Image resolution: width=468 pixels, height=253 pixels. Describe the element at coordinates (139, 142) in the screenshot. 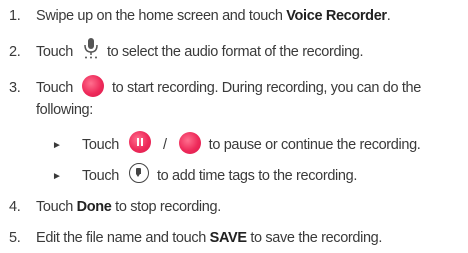

I see `pause-icon` at that location.